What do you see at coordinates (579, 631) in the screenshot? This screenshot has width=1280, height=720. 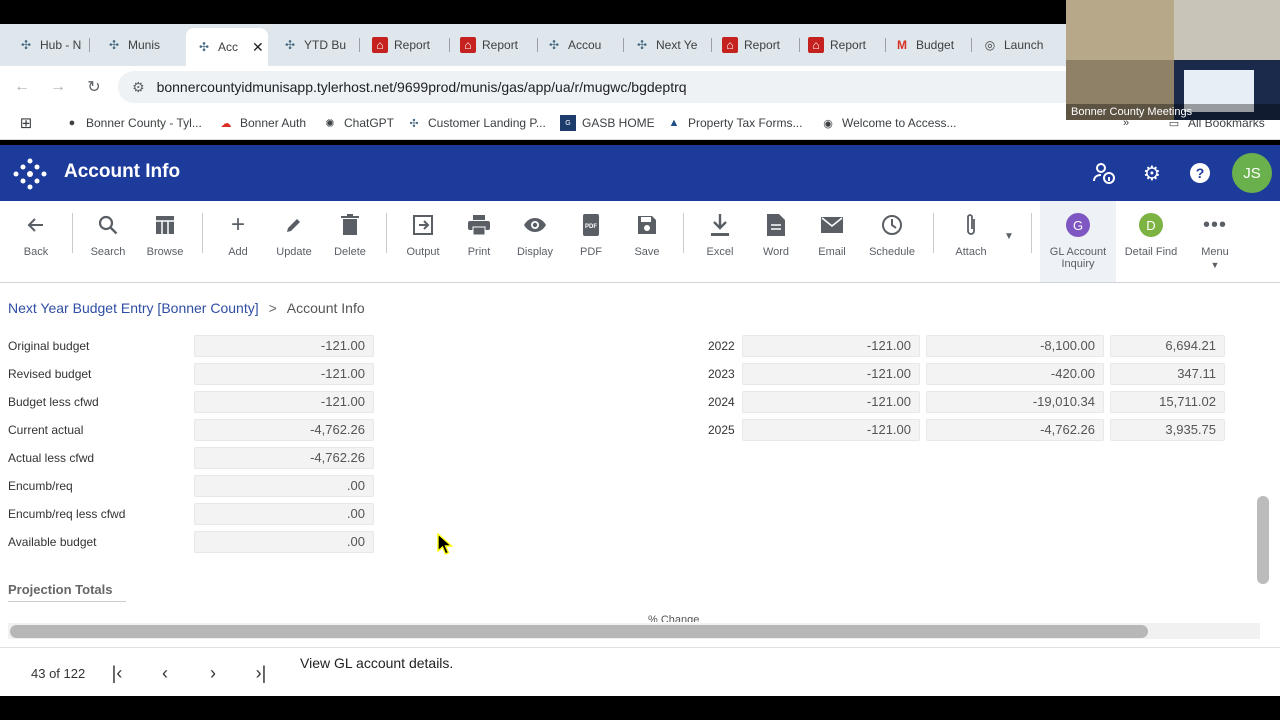 I see `horizontal-scrollbar-thumb` at bounding box center [579, 631].